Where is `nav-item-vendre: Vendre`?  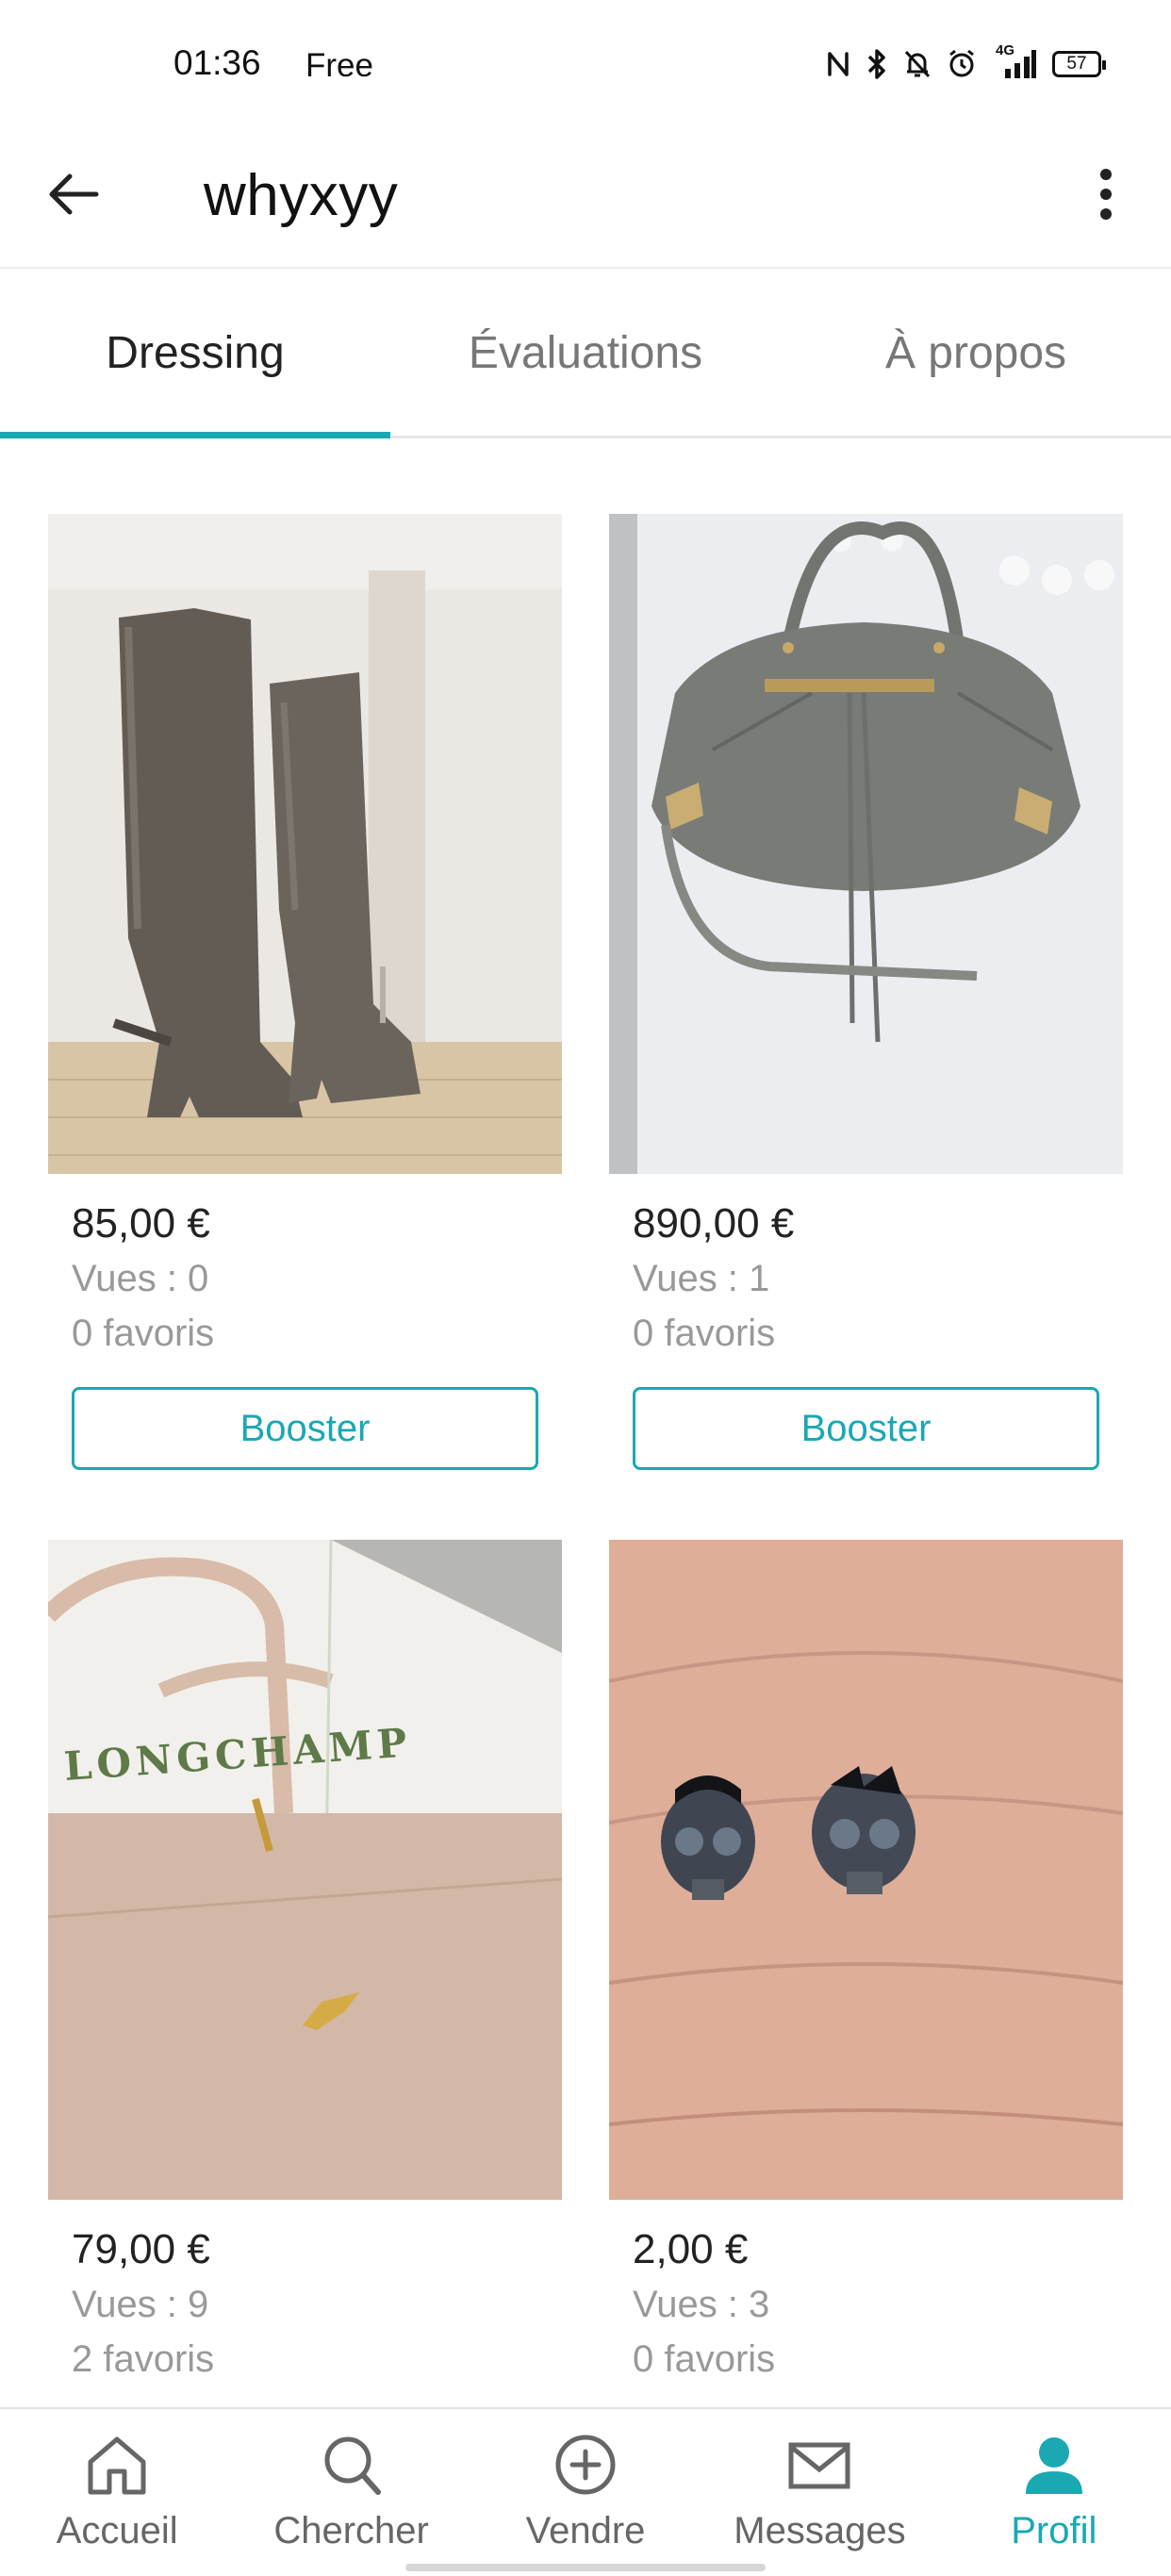
nav-item-vendre: Vendre is located at coordinates (585, 2492).